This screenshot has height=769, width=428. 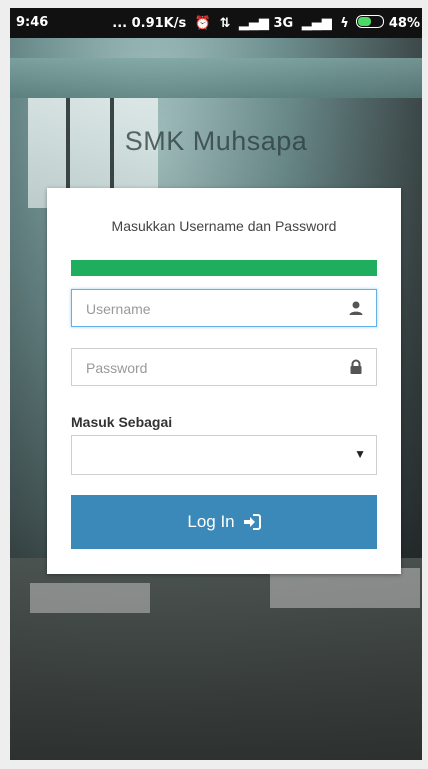 I want to click on role-select: ▼, so click(x=224, y=455).